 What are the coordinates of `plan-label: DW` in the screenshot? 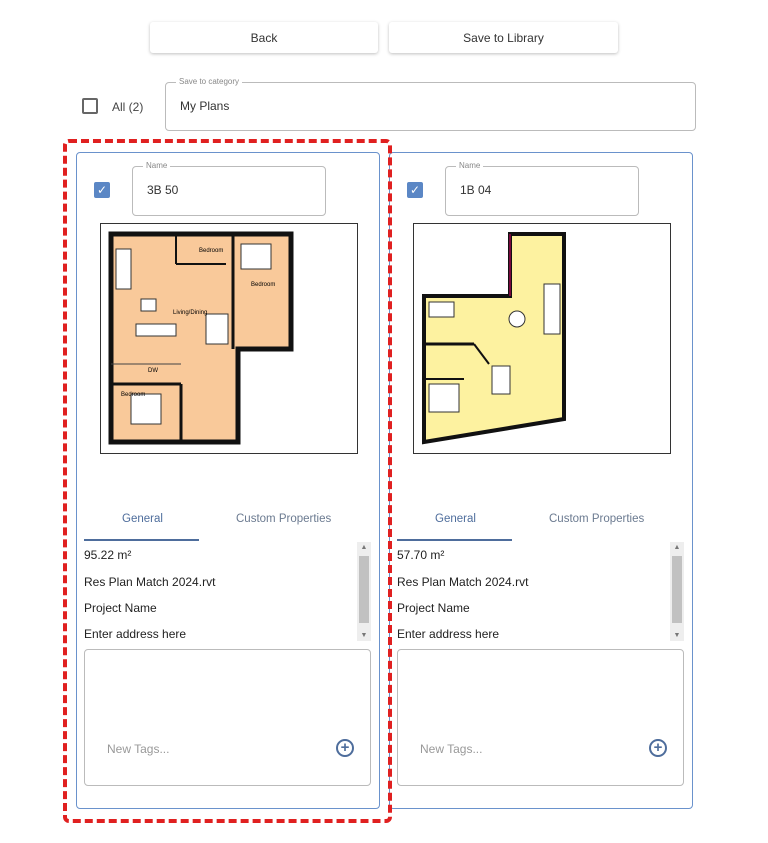 It's located at (153, 371).